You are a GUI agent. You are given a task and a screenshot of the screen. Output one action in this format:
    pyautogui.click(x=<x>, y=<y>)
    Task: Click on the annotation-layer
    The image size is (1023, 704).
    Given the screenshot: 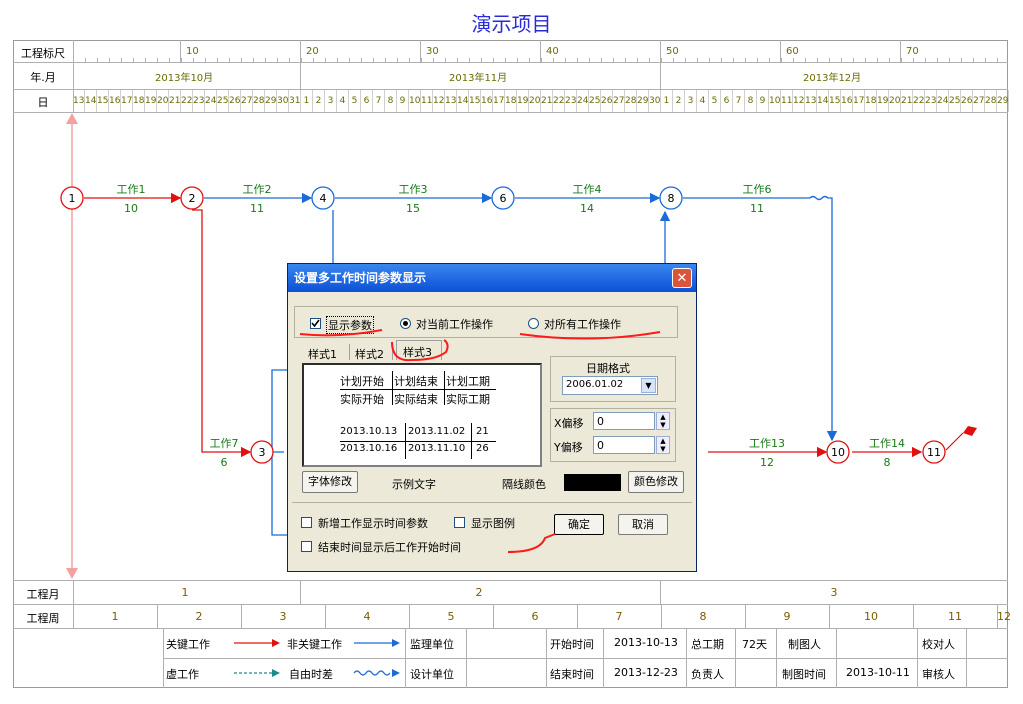 What is the action you would take?
    pyautogui.click(x=480, y=441)
    